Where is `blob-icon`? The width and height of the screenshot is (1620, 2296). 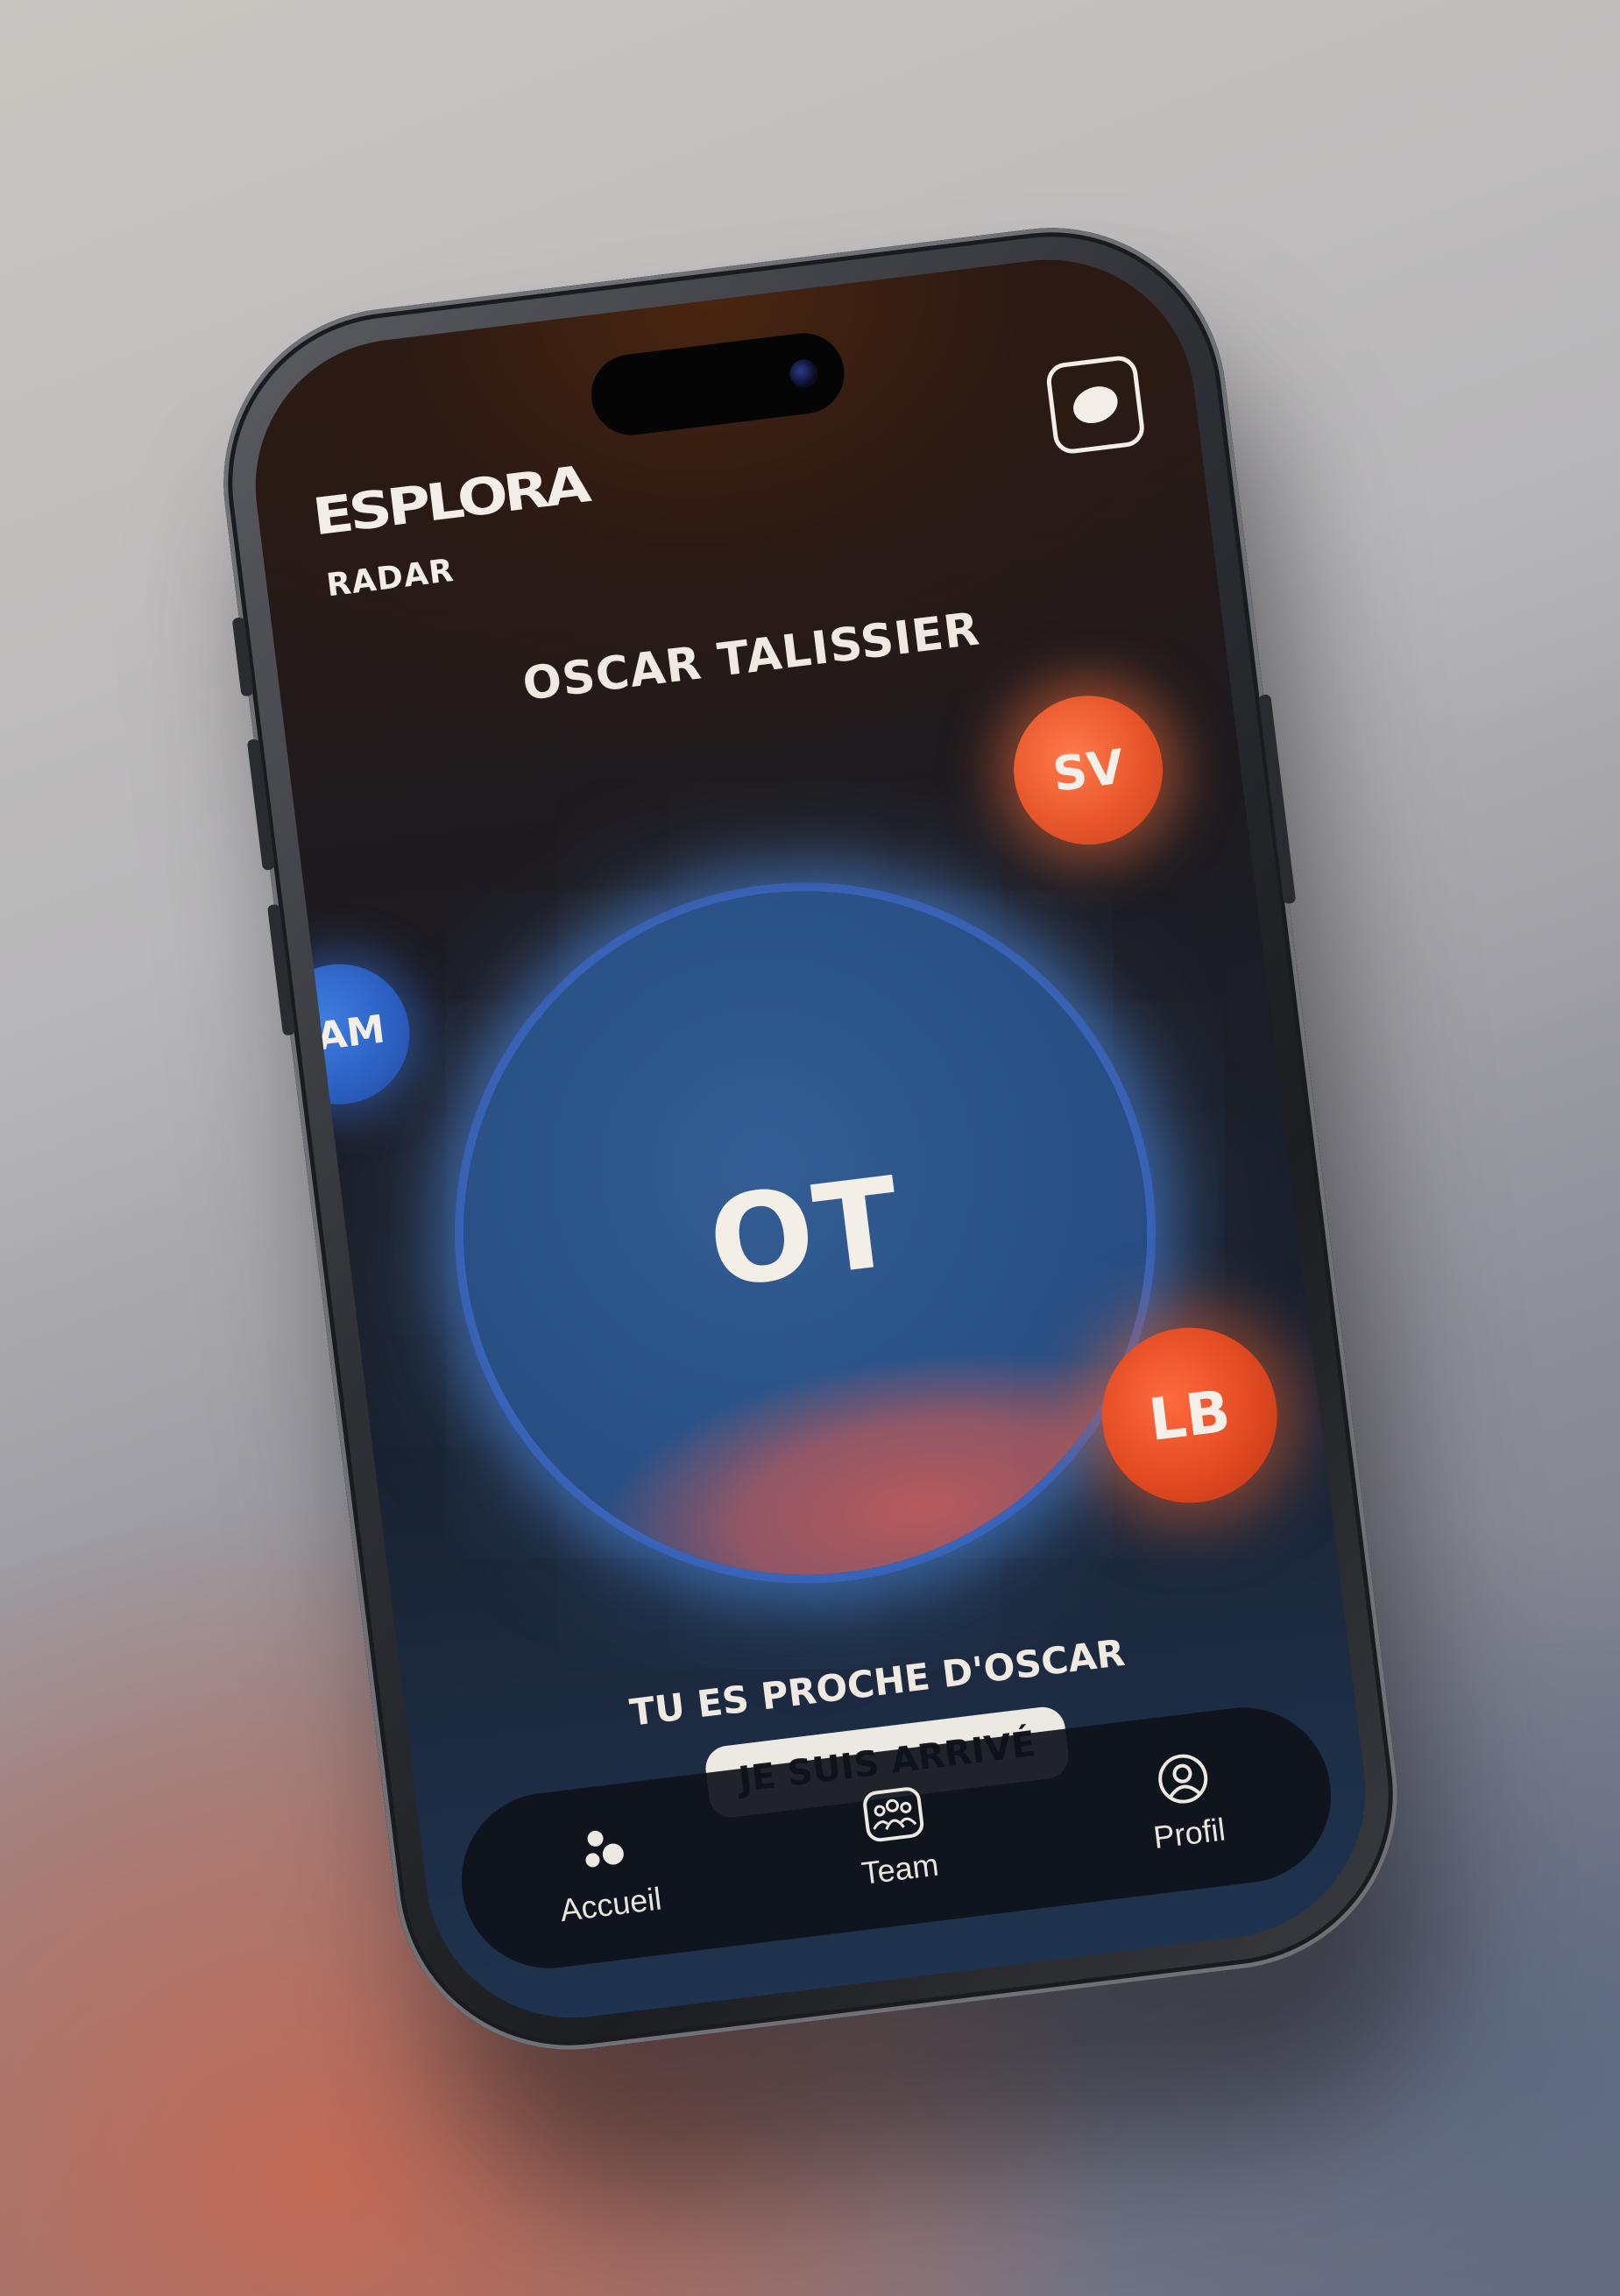
blob-icon is located at coordinates (1095, 404).